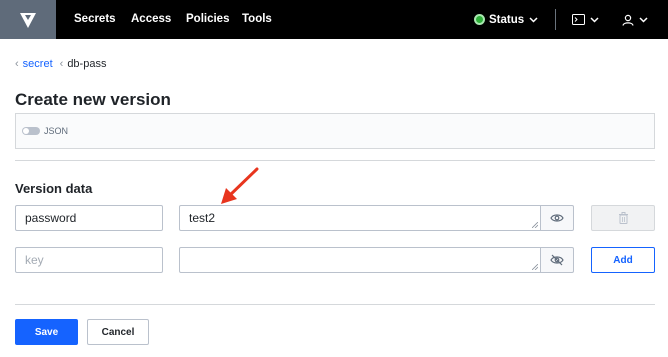 This screenshot has height=357, width=668. I want to click on nav-divider, so click(555, 19).